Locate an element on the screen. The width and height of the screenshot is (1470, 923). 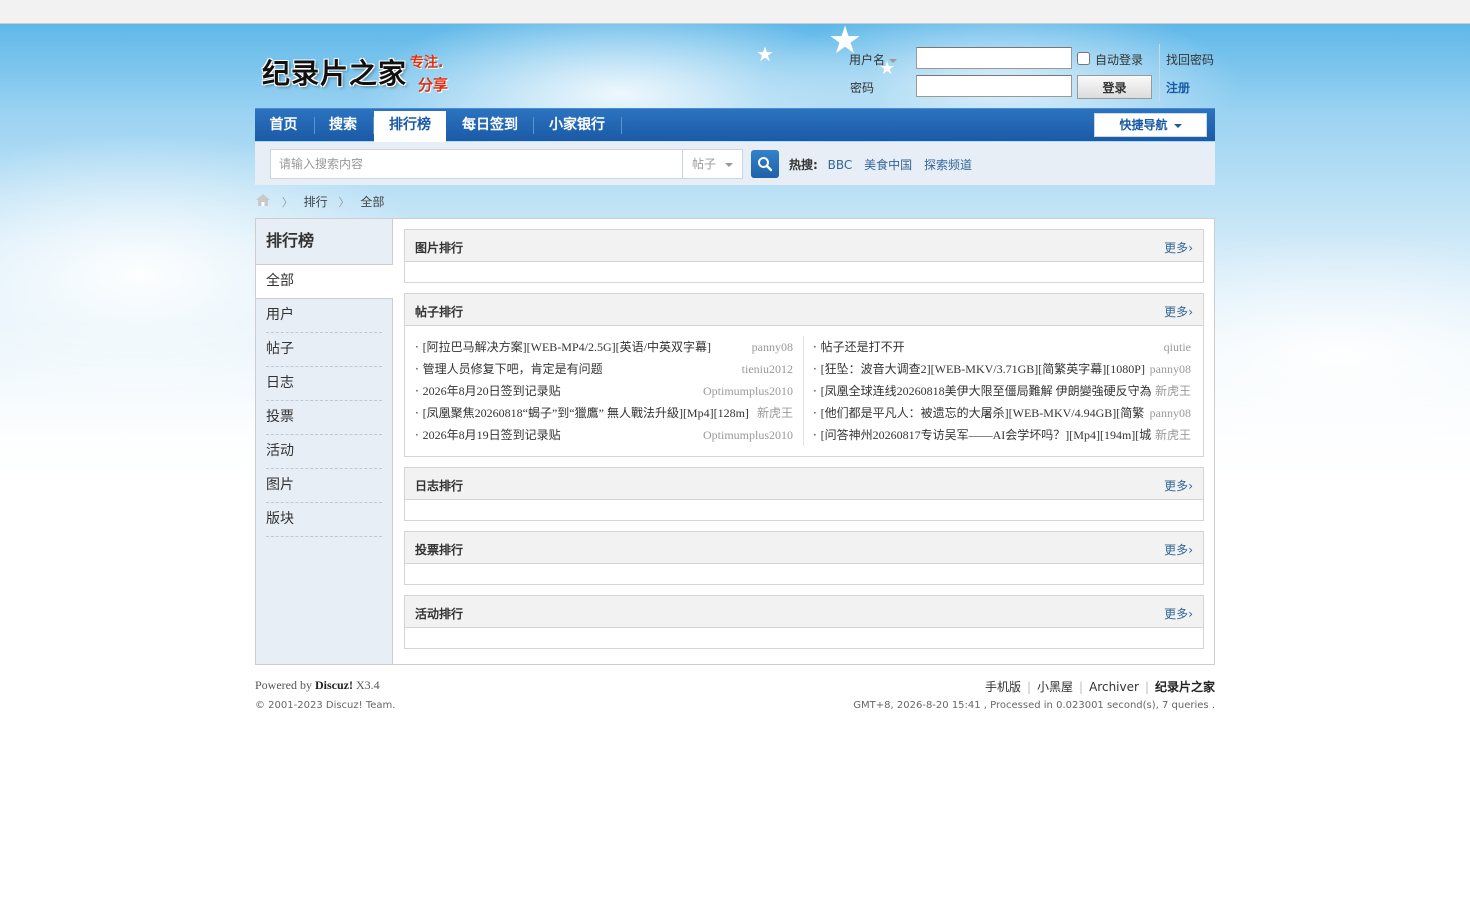
hot-search: 热搜: BBC 美食中国 探索频道 is located at coordinates (884, 164).